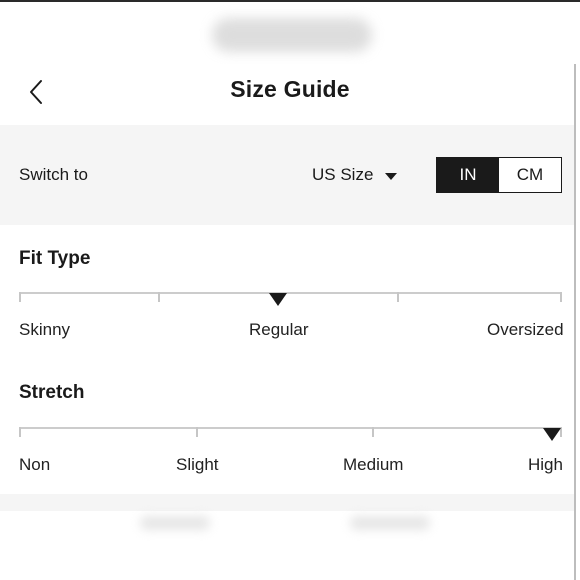  I want to click on stretch-option-medium: Medium, so click(373, 464).